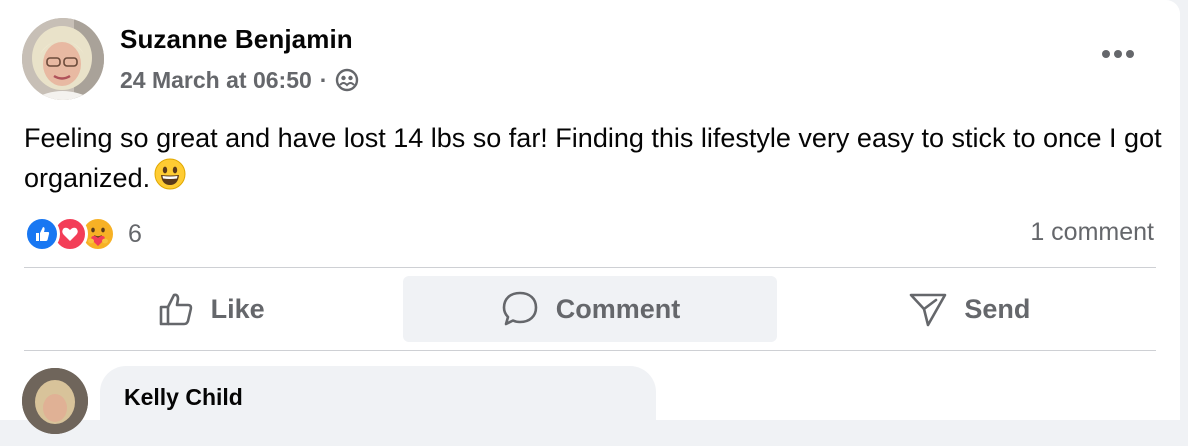  I want to click on commenter-name: Kelly Child, so click(183, 397).